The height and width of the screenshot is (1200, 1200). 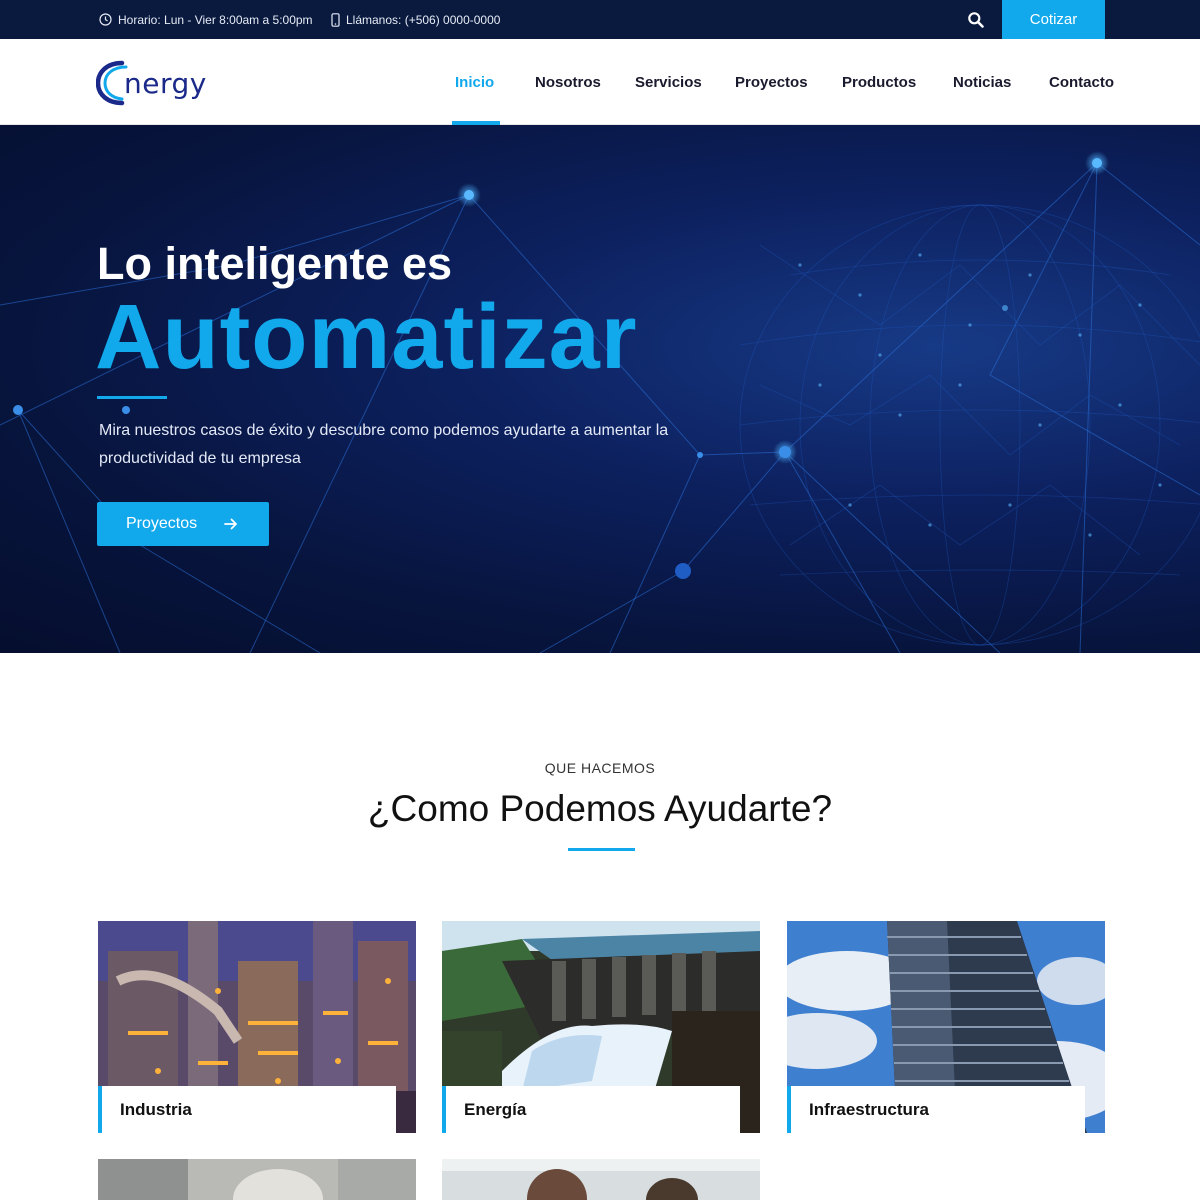 What do you see at coordinates (162, 523) in the screenshot?
I see `projects-button-label: Proyectos` at bounding box center [162, 523].